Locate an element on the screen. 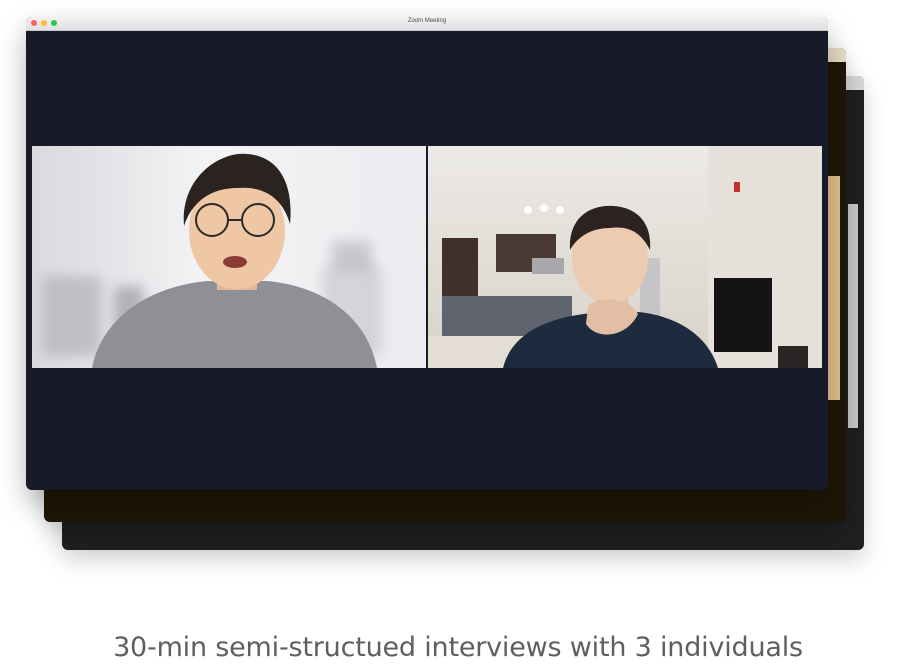 This screenshot has width=916, height=672. participant-video-left-frame is located at coordinates (229, 257).